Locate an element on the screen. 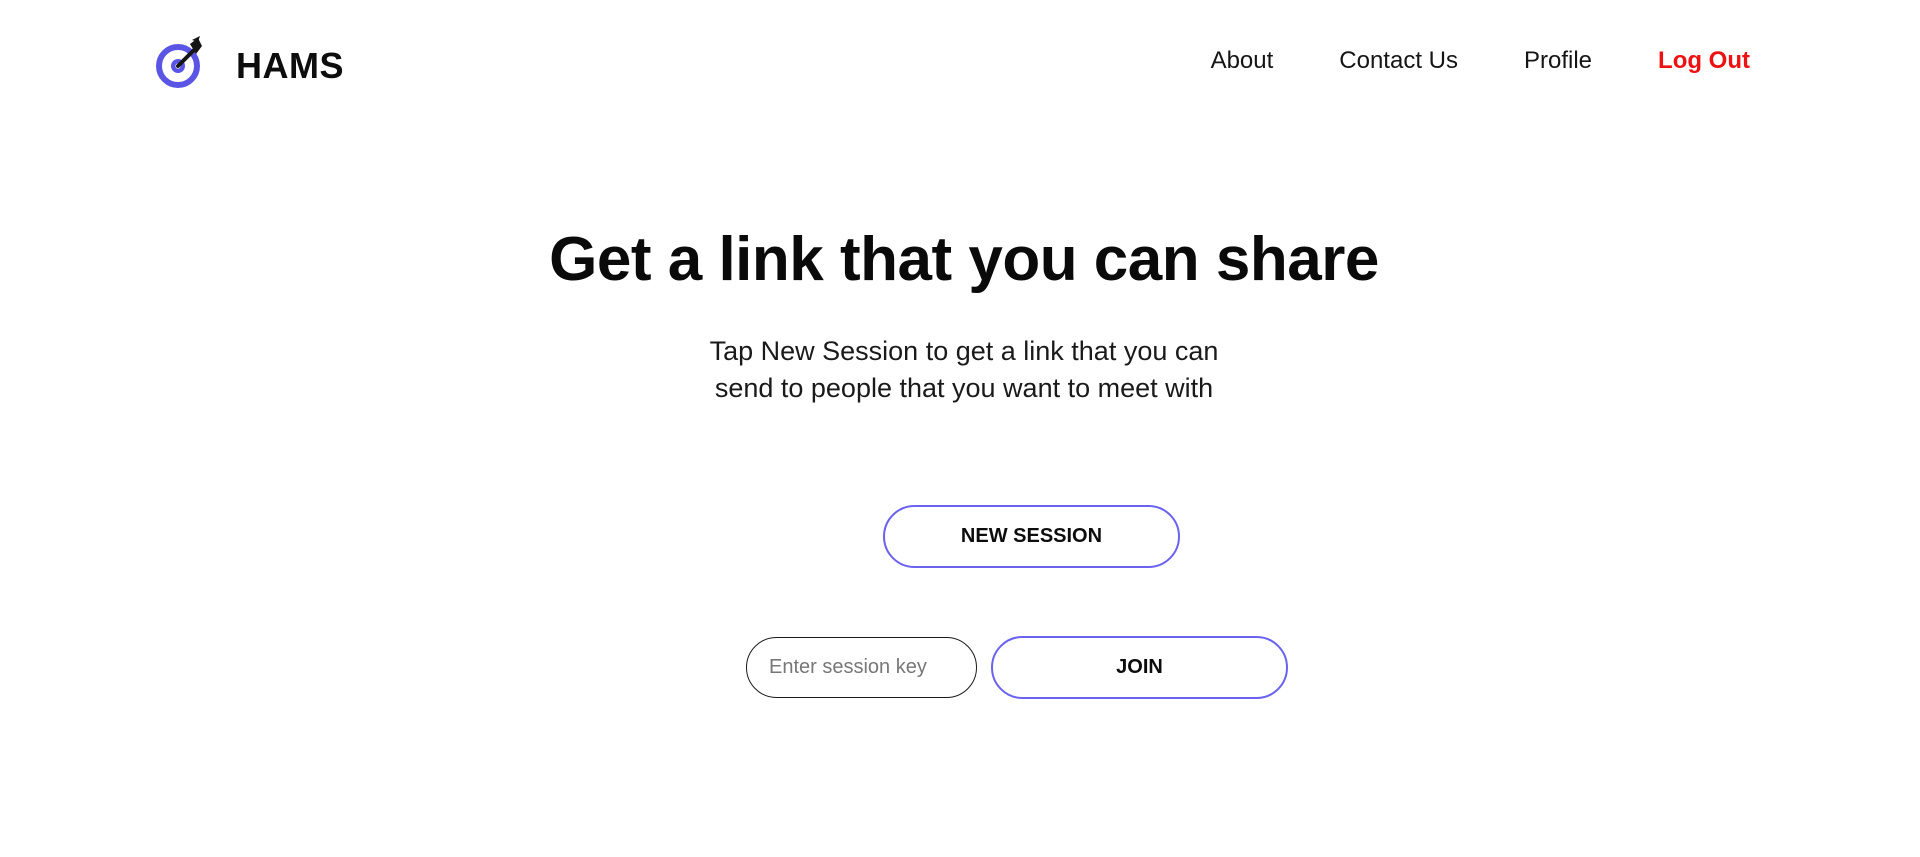 This screenshot has width=1920, height=857. nav-logout-link: Log Out is located at coordinates (1704, 61).